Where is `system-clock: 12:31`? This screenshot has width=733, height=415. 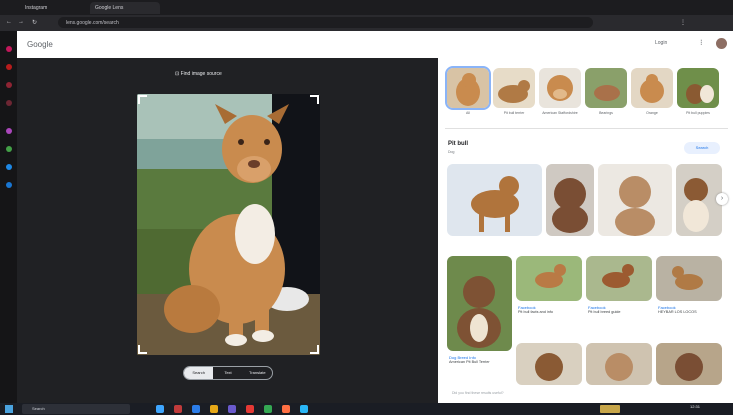 system-clock: 12:31 is located at coordinates (695, 406).